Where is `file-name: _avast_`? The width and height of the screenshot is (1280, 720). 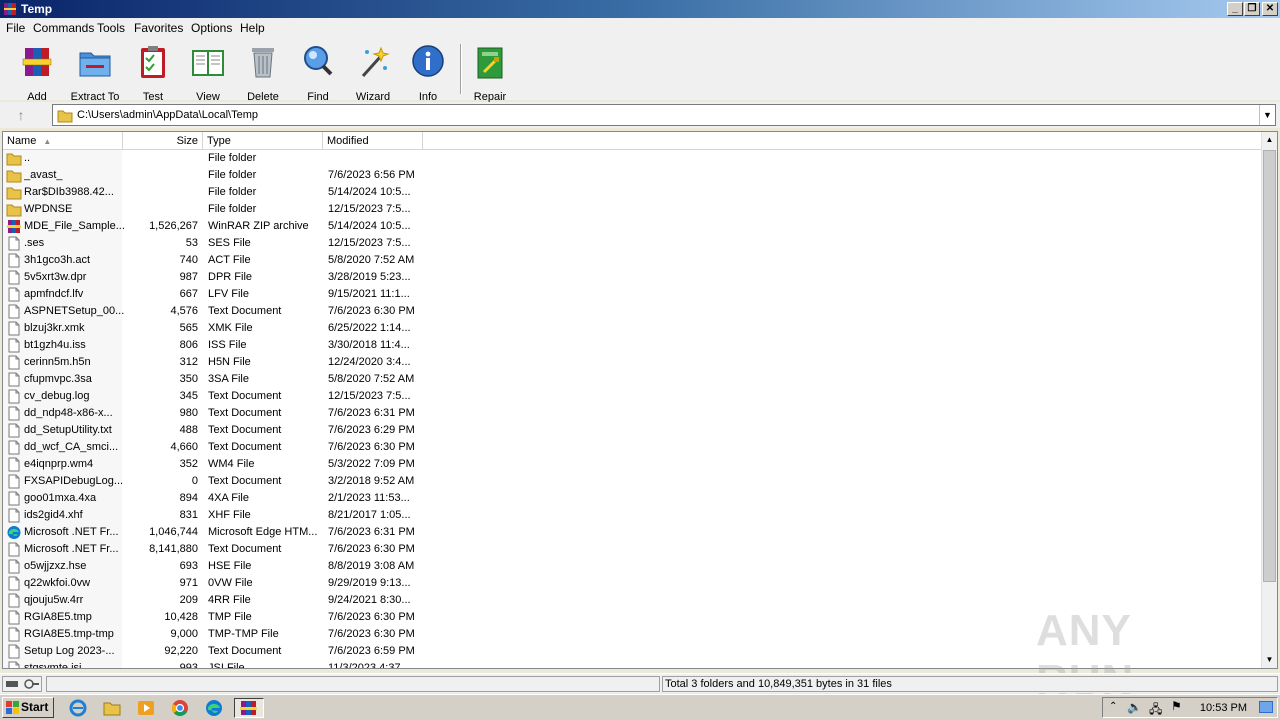
file-name: _avast_ is located at coordinates (43, 175).